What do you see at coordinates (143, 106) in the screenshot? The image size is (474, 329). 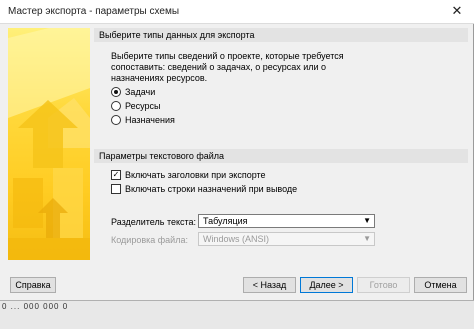 I see `radio-resources-label: Ресурсы` at bounding box center [143, 106].